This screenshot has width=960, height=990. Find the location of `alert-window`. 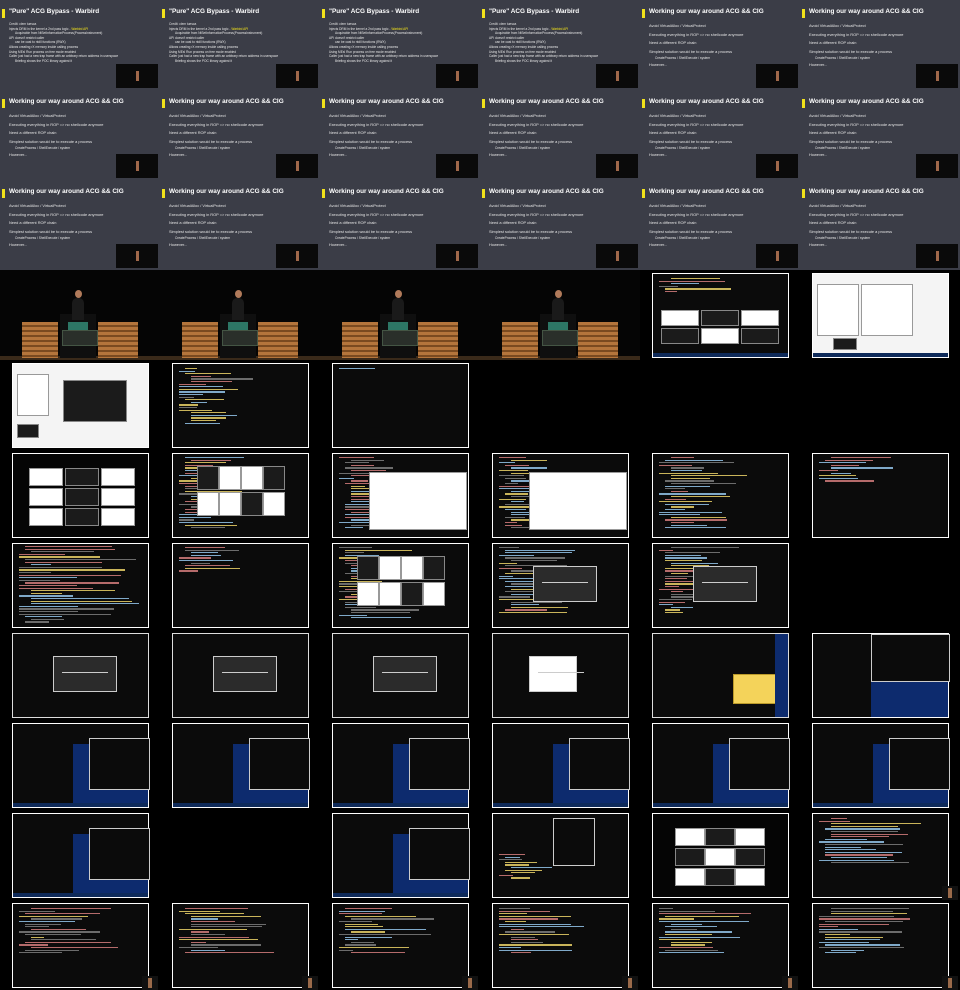

alert-window is located at coordinates (755, 689).